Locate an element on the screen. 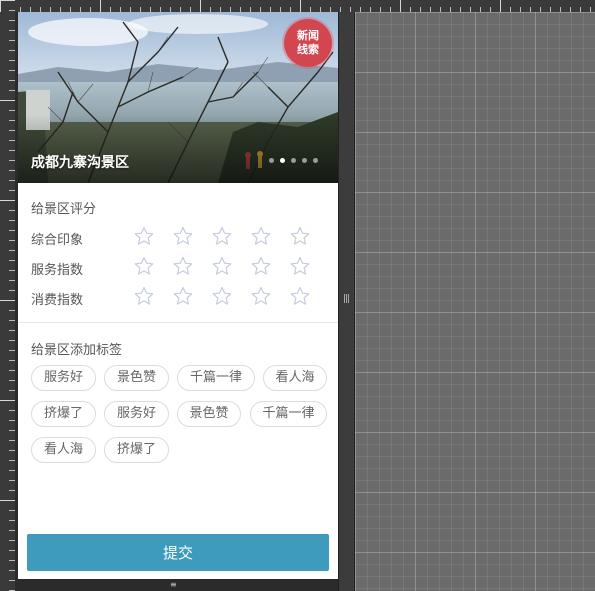 Image resolution: width=595 pixels, height=591 pixels. panel-splitter: ||| is located at coordinates (346, 301).